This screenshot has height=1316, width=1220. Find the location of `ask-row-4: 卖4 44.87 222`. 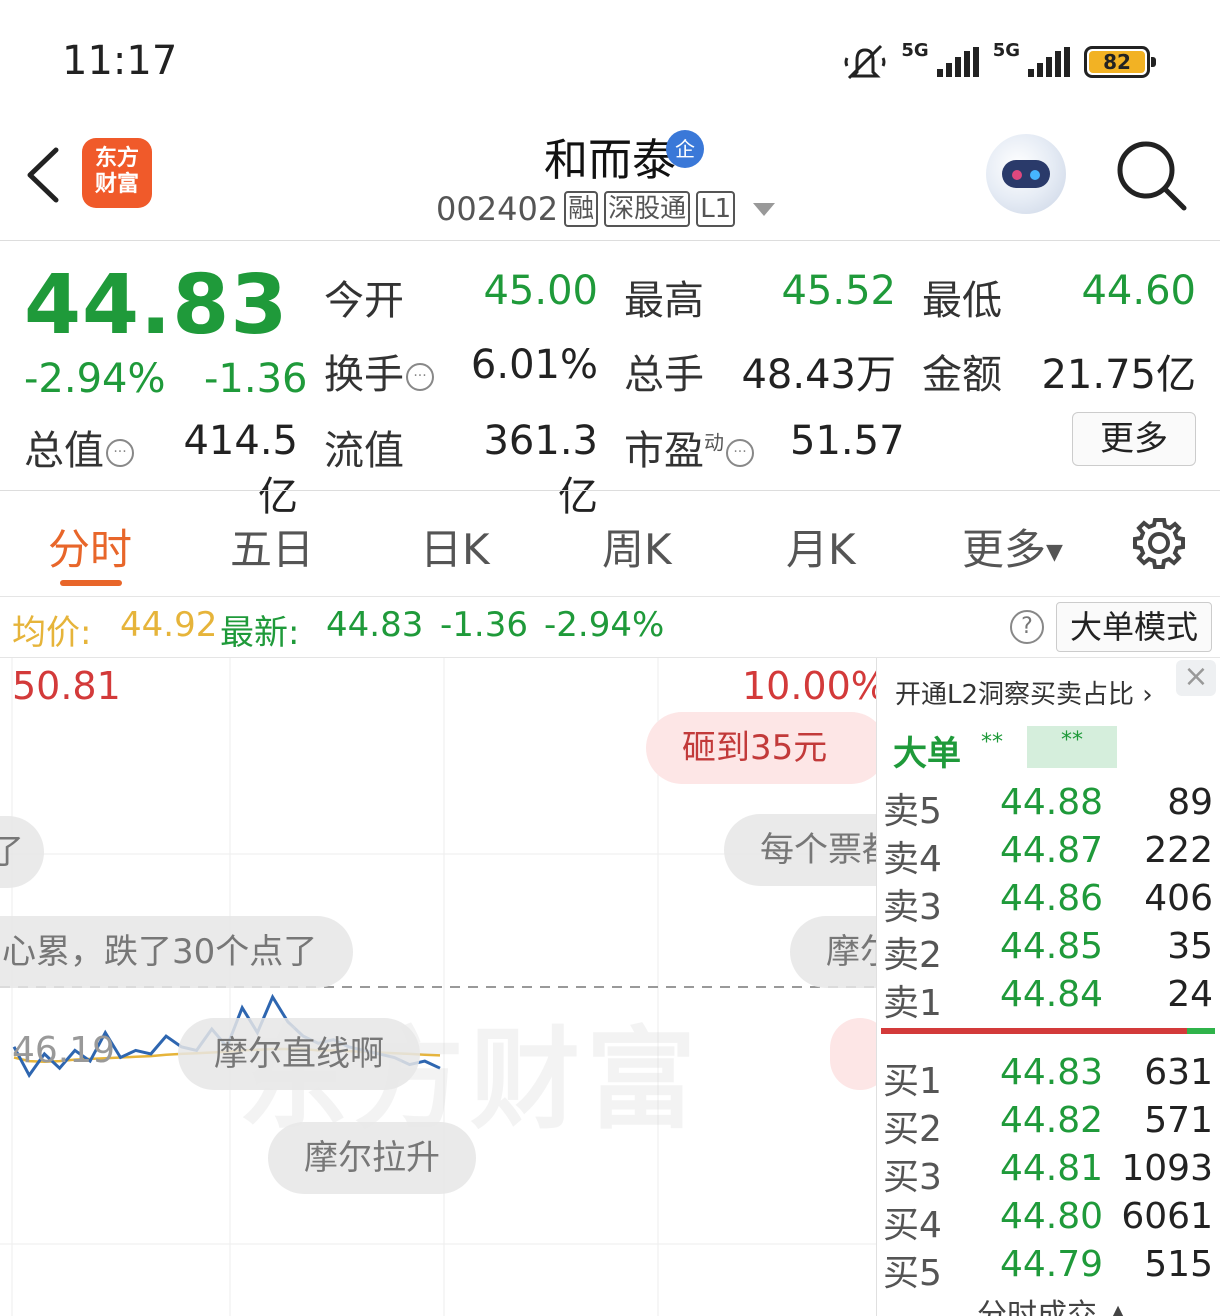

ask-row-4: 卖4 44.87 222 is located at coordinates (1049, 855).